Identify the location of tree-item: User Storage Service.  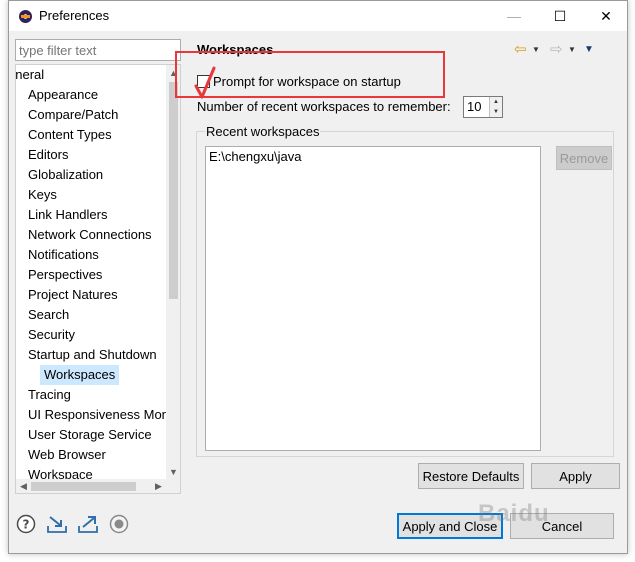
(90, 435).